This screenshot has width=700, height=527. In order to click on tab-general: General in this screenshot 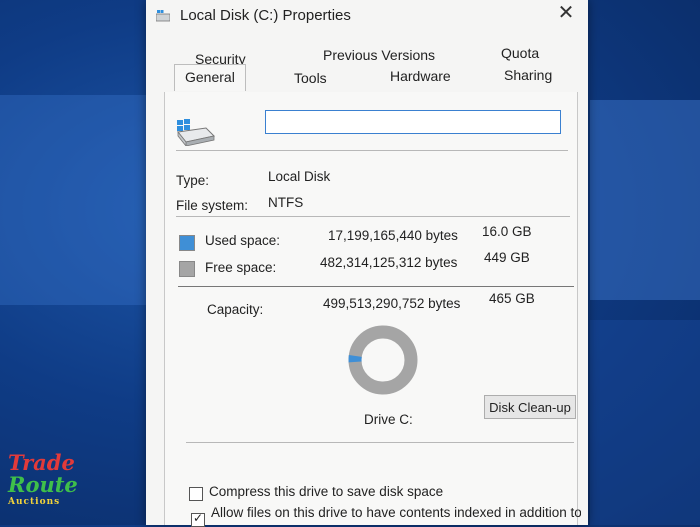, I will do `click(210, 77)`.